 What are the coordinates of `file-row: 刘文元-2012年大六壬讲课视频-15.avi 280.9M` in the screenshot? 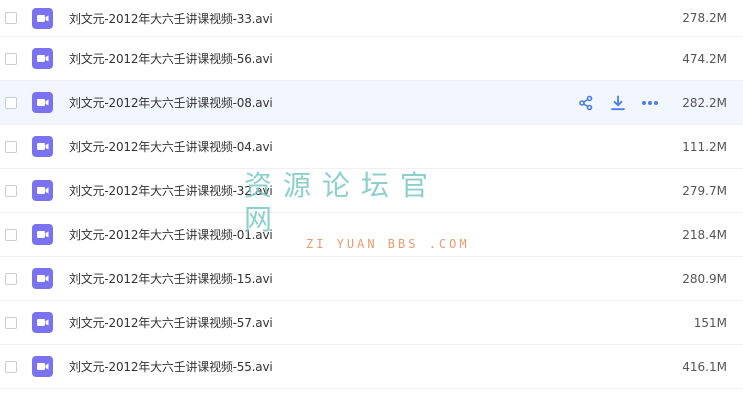 It's located at (371, 279).